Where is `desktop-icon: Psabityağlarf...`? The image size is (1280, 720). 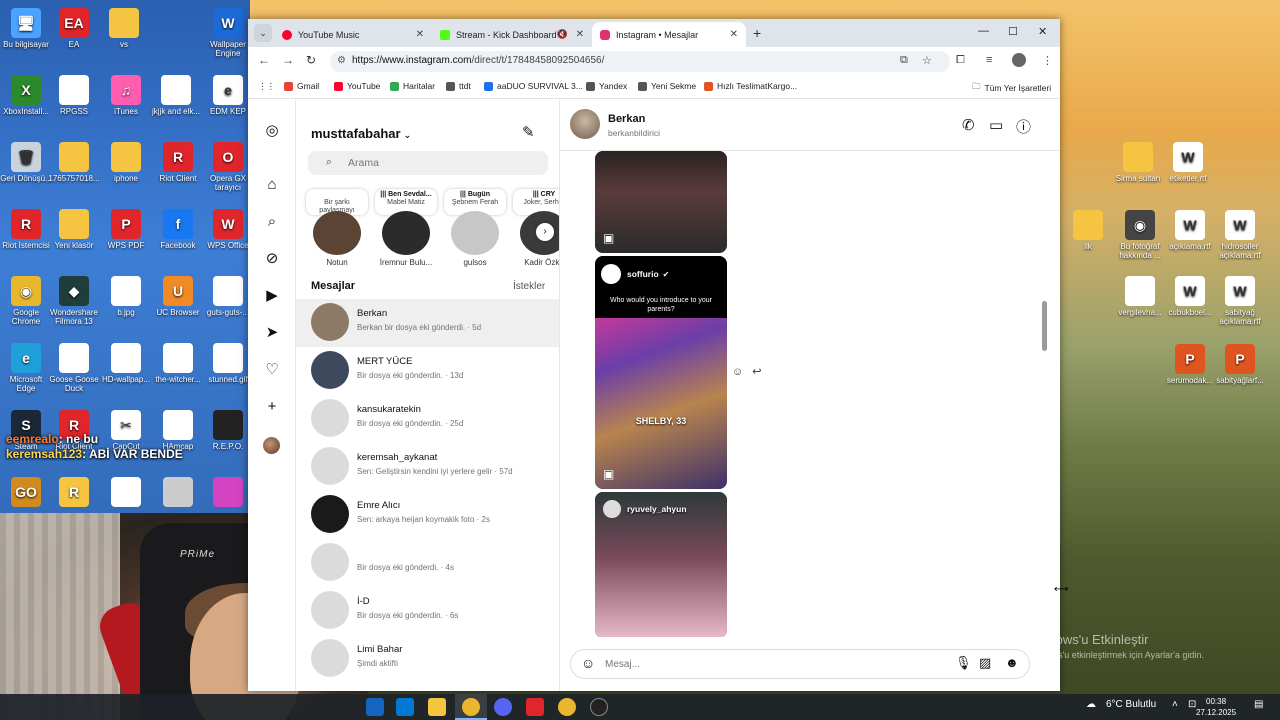 desktop-icon: Psabityağlarf... is located at coordinates (1240, 364).